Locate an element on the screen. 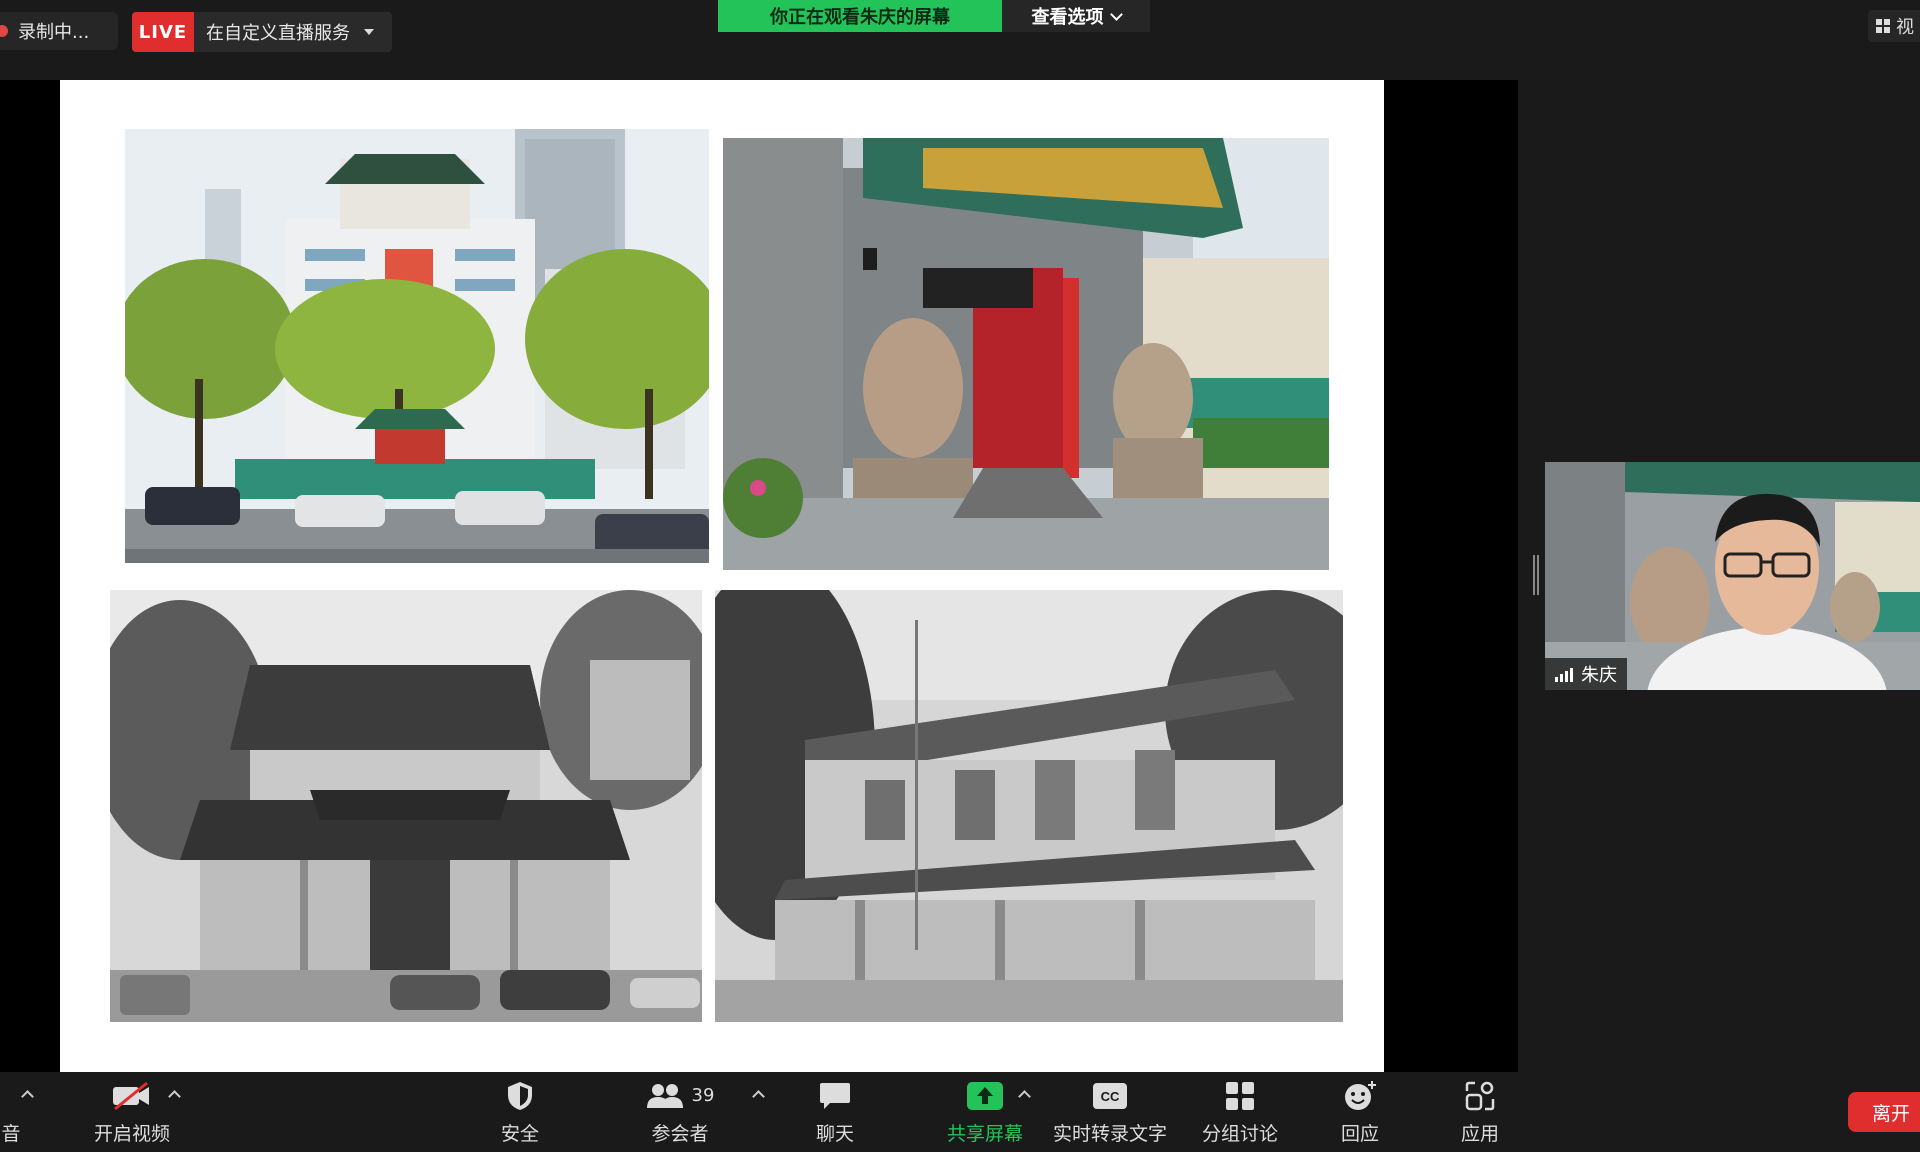 This screenshot has height=1152, width=1920. chevron-down-icon is located at coordinates (1116, 14).